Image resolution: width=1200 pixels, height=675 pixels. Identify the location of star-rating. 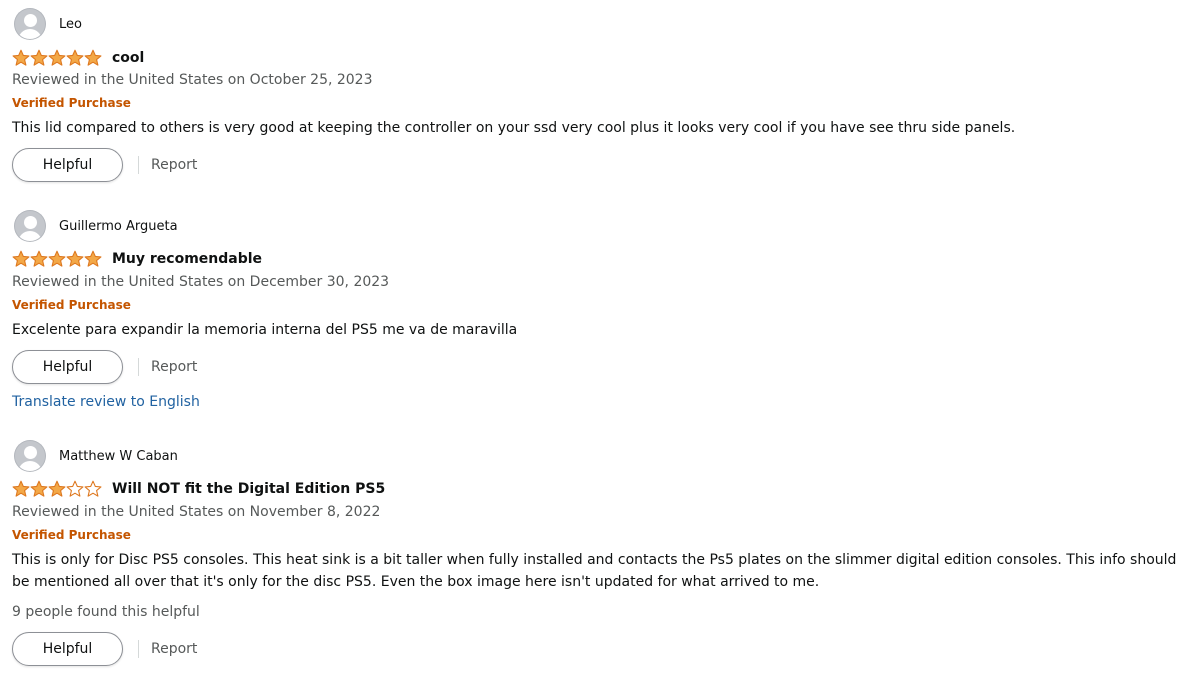
(57, 489).